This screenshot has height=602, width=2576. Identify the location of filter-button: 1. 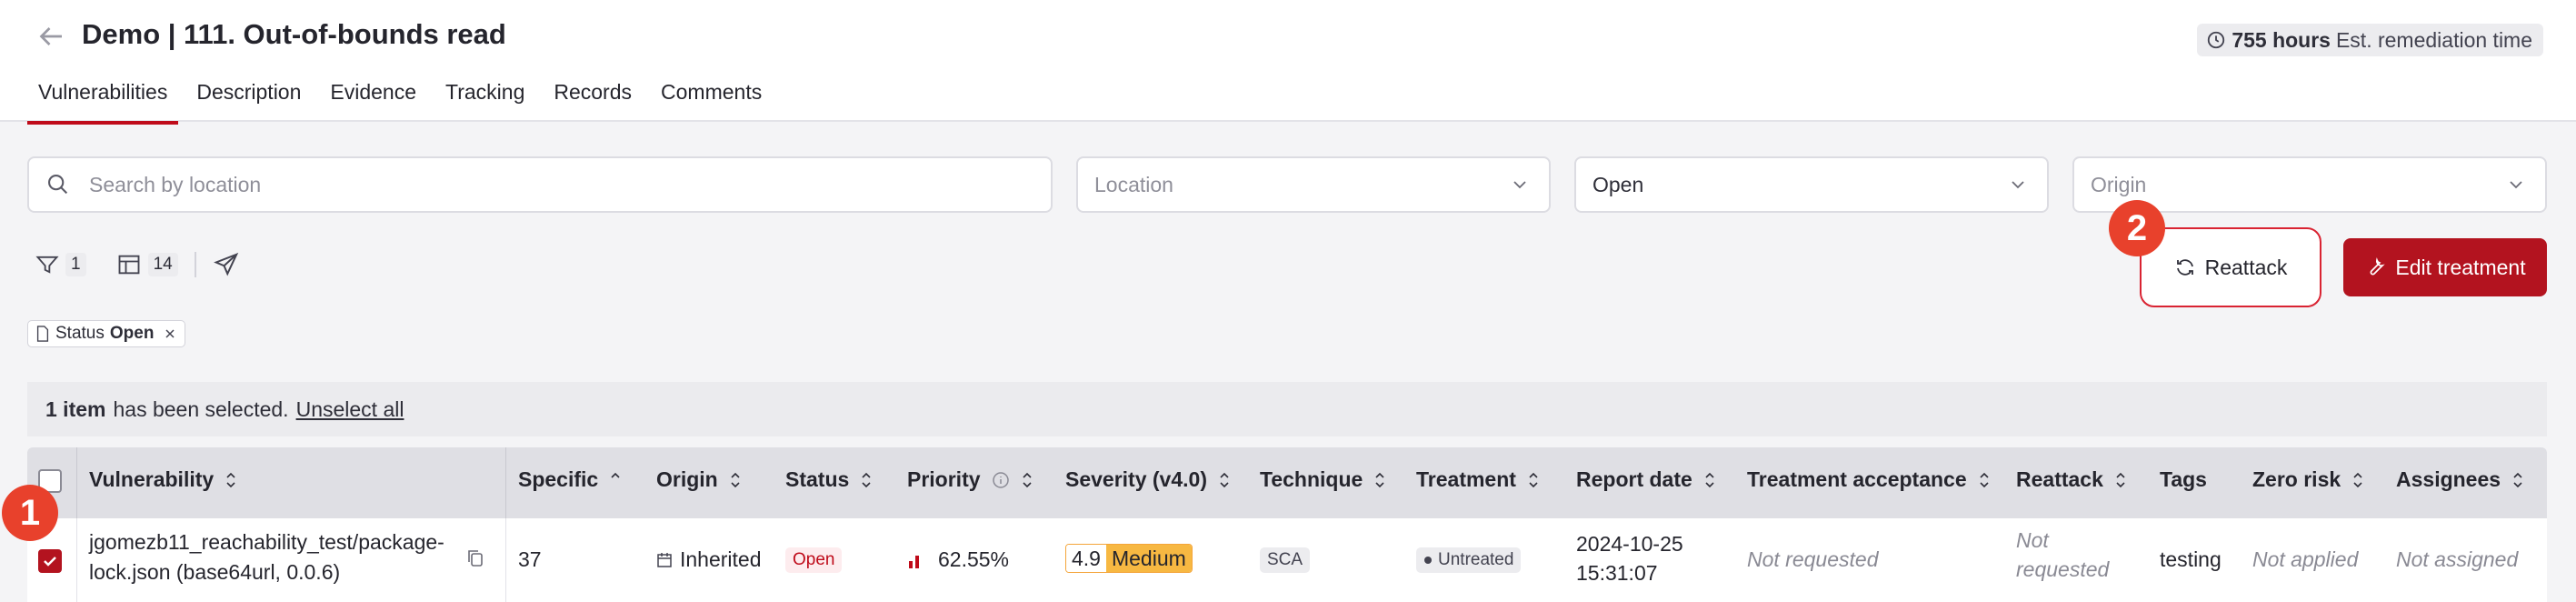
(60, 264).